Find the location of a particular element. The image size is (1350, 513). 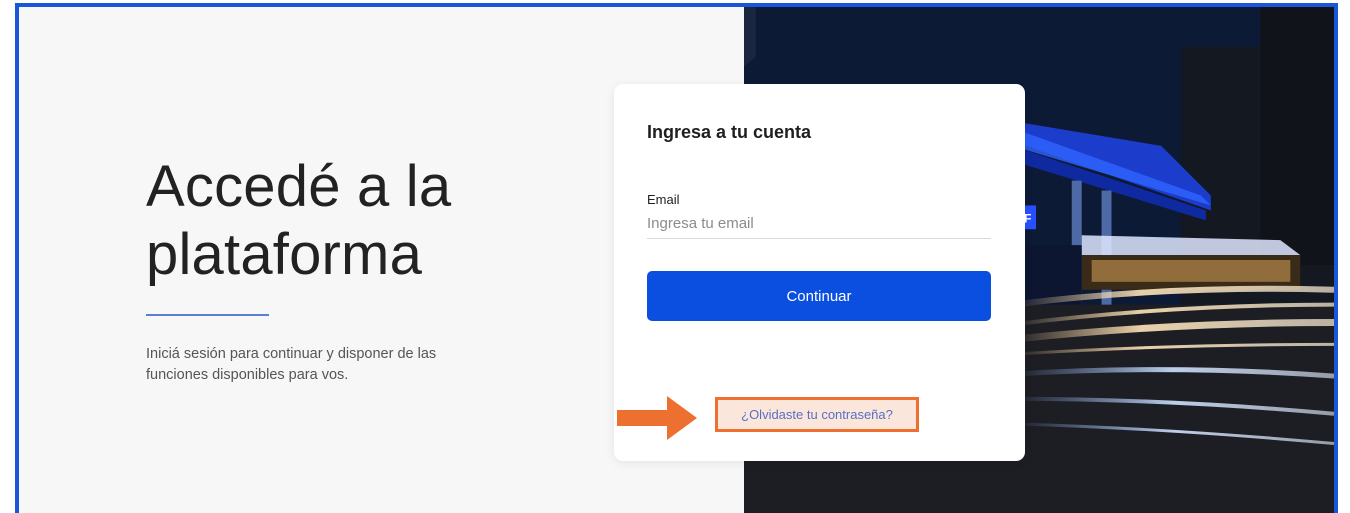

hero-title-line-1: Accedé a la is located at coordinates (299, 186).